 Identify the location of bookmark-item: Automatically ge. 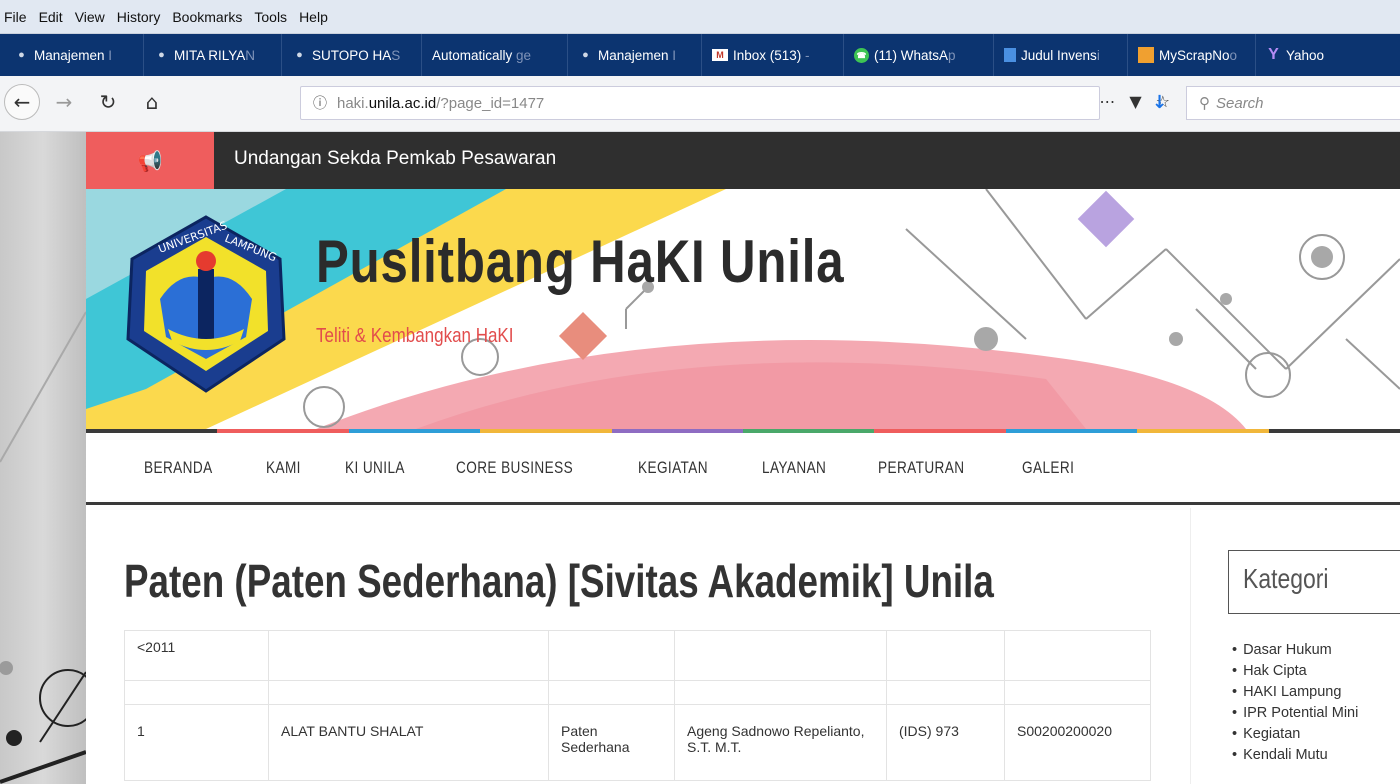
(495, 55).